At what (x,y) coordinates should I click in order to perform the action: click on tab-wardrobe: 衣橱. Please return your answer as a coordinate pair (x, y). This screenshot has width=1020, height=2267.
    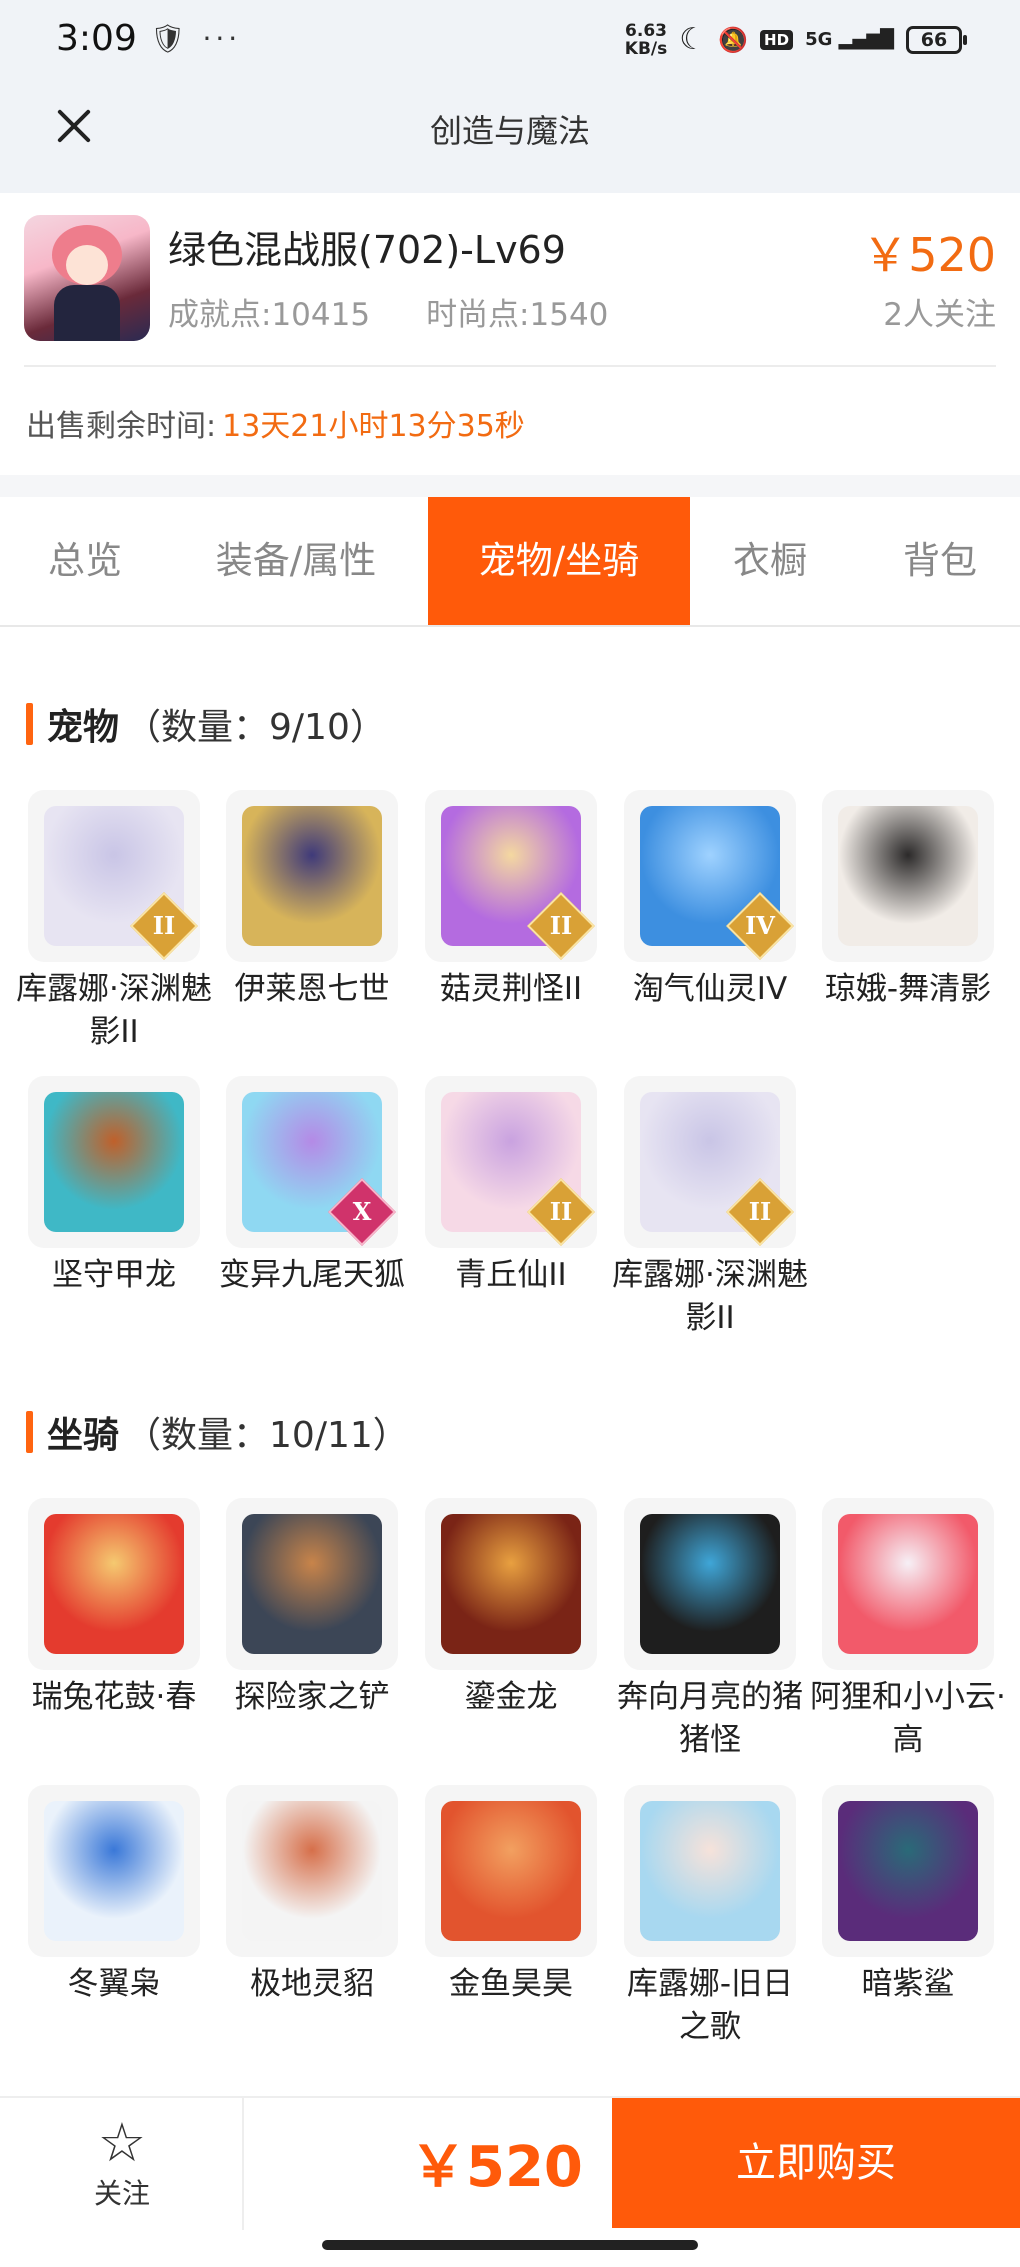
    Looking at the image, I should click on (770, 561).